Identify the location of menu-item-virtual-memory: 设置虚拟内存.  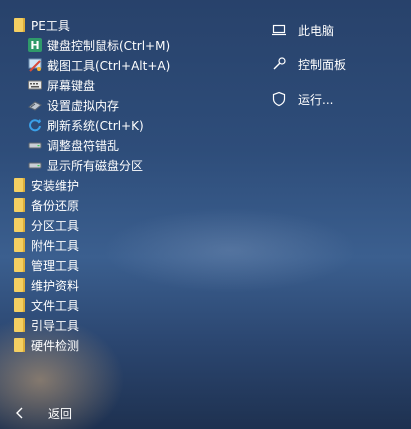
(73, 105).